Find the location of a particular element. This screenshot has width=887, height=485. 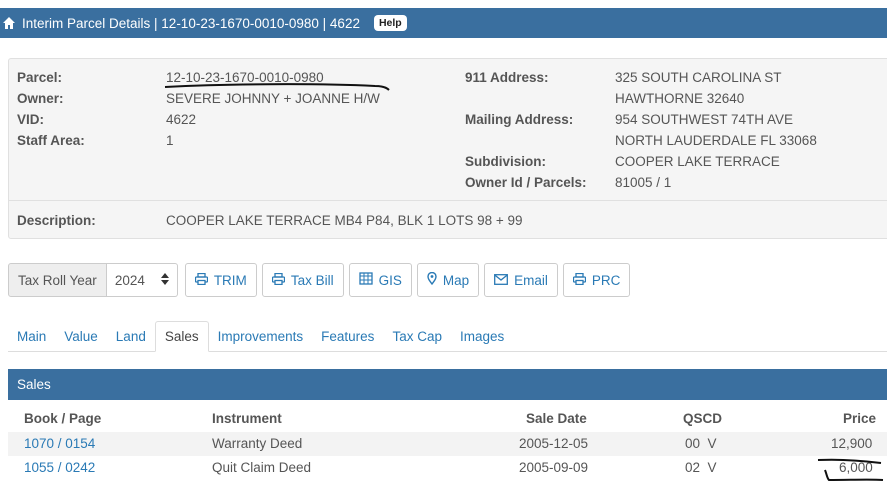

map-button: Map is located at coordinates (448, 280).